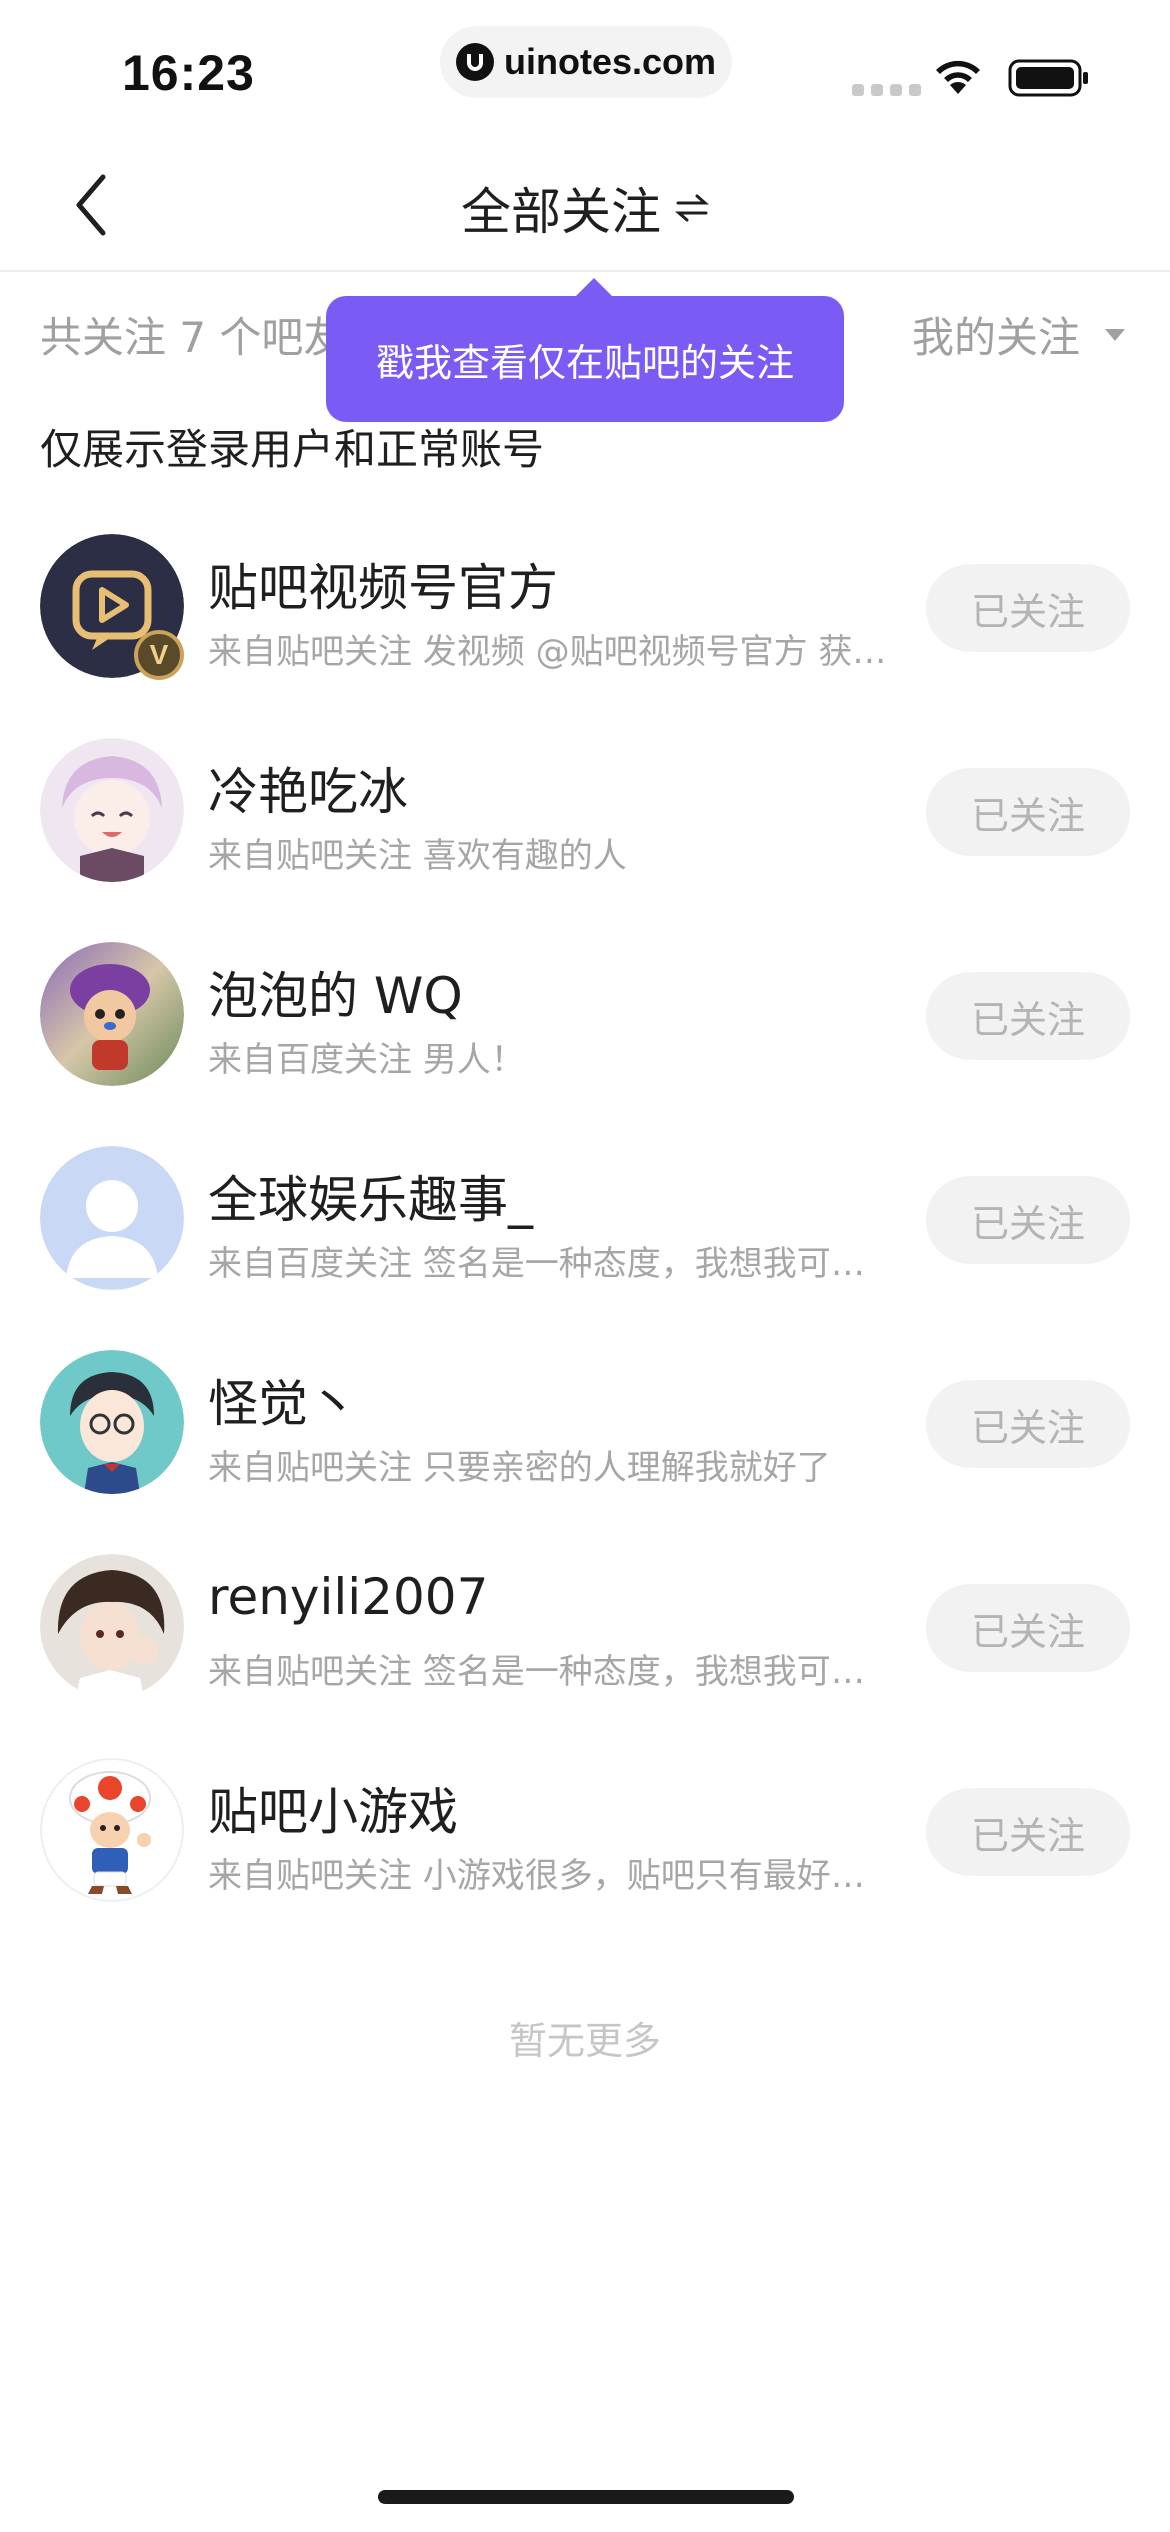 Image resolution: width=1170 pixels, height=2532 pixels. Describe the element at coordinates (1048, 78) in the screenshot. I see `battery-icon` at that location.